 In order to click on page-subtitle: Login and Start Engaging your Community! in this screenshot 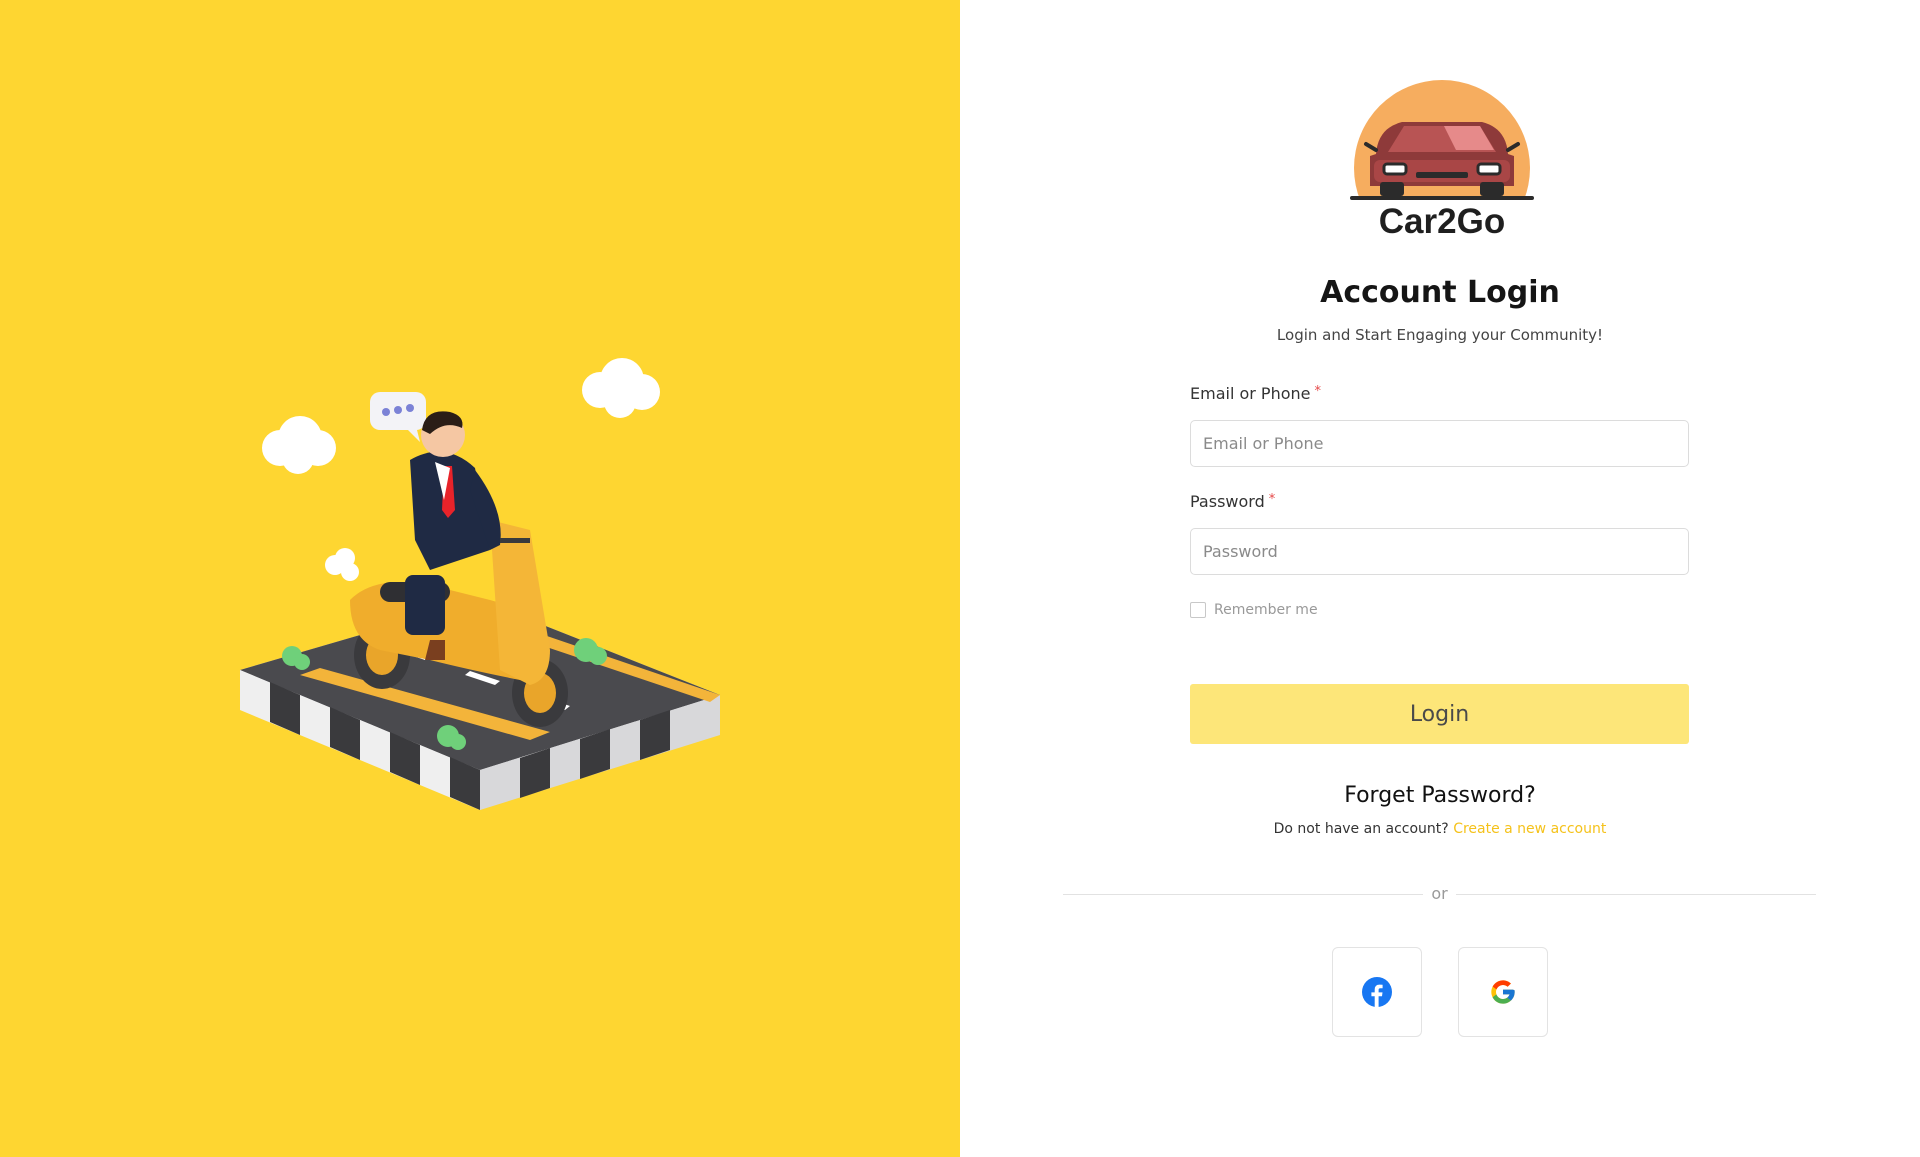, I will do `click(1440, 335)`.